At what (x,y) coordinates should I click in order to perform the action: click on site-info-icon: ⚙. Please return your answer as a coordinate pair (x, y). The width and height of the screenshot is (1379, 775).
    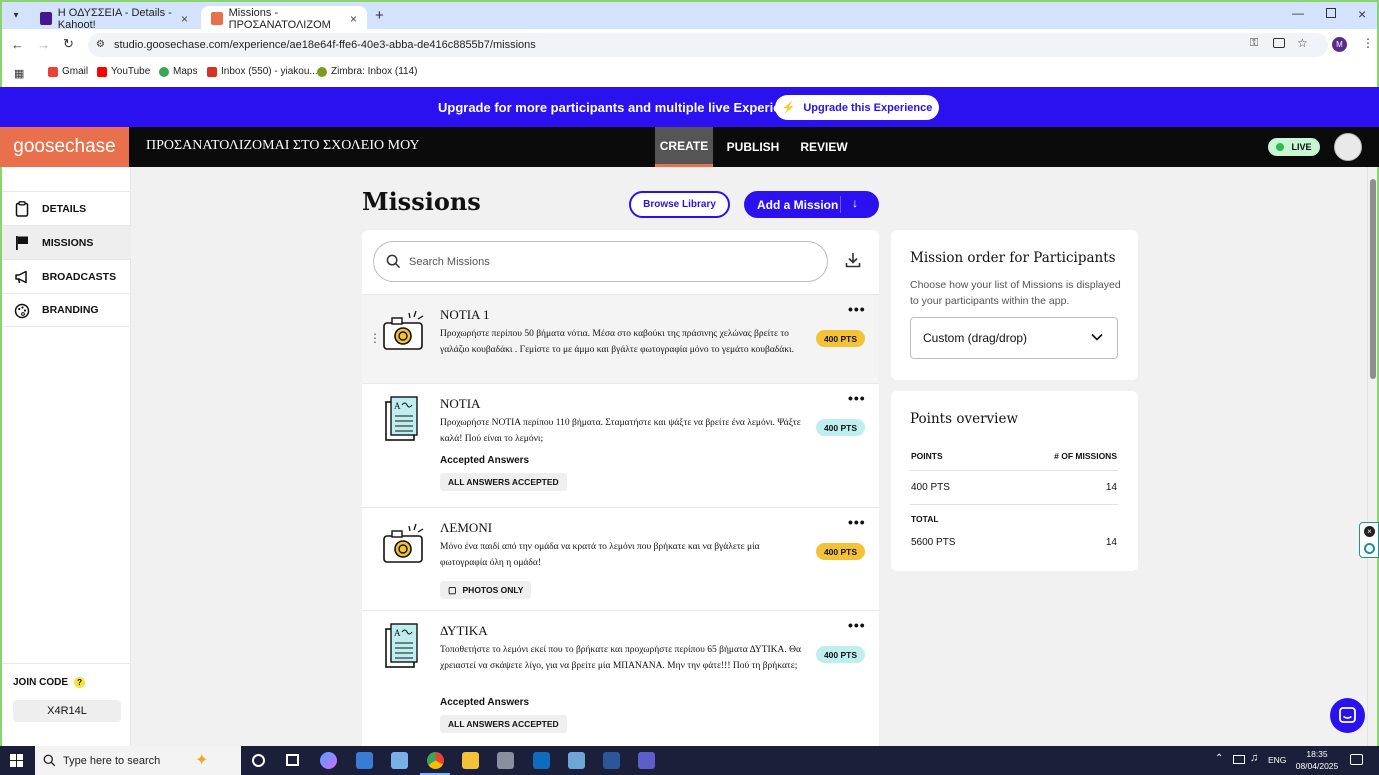
    Looking at the image, I should click on (100, 44).